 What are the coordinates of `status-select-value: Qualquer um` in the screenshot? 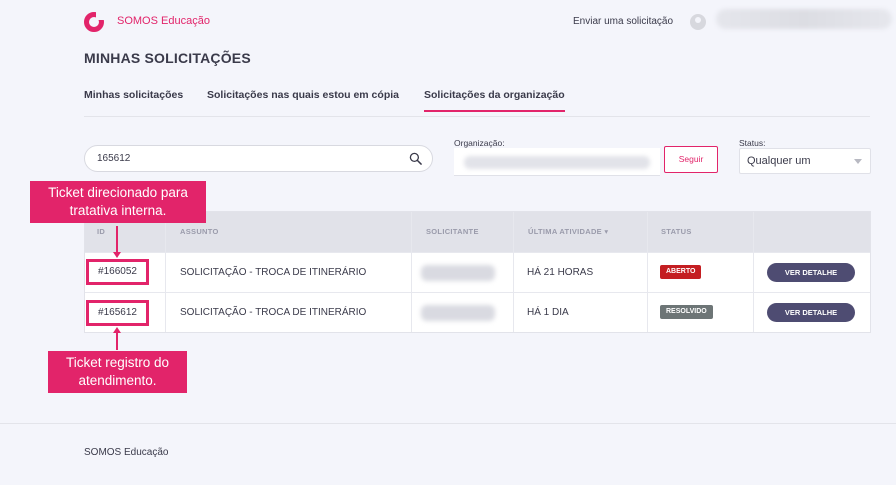 It's located at (779, 161).